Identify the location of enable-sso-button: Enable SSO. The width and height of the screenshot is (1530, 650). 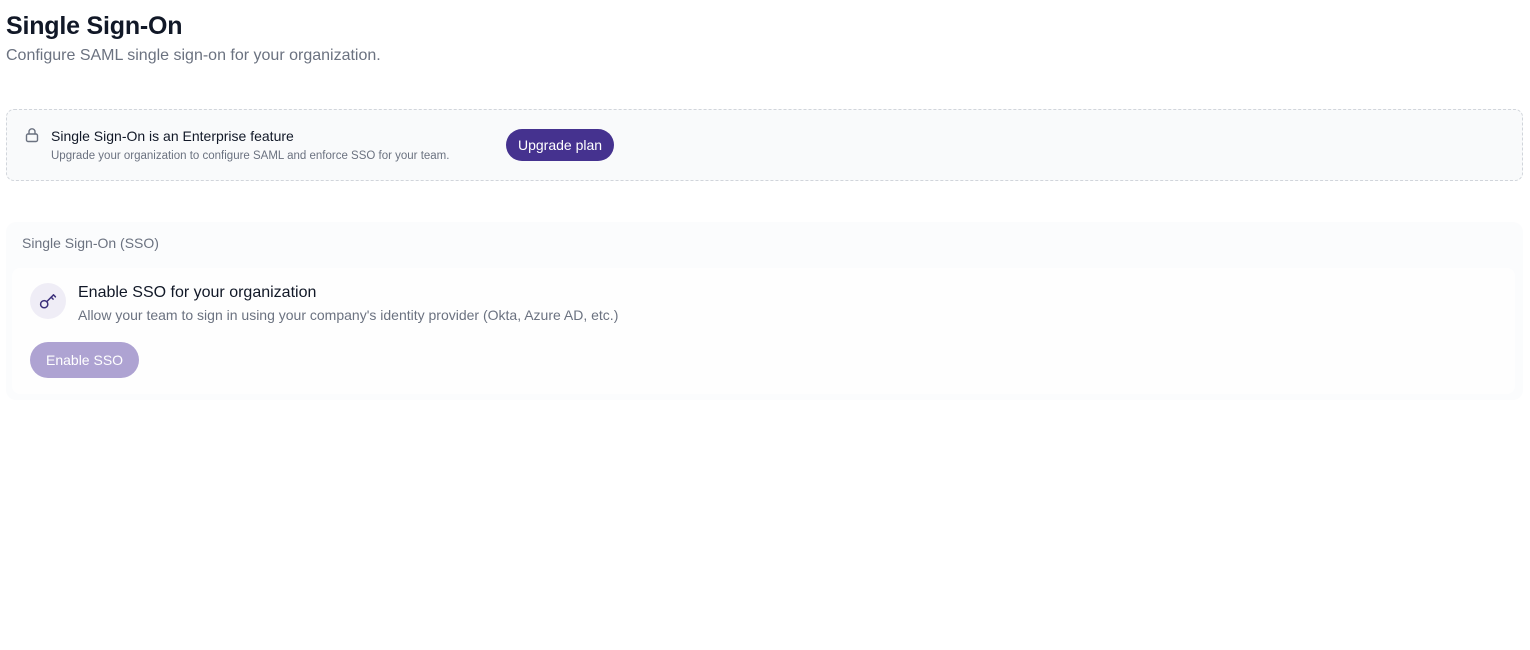
(85, 360).